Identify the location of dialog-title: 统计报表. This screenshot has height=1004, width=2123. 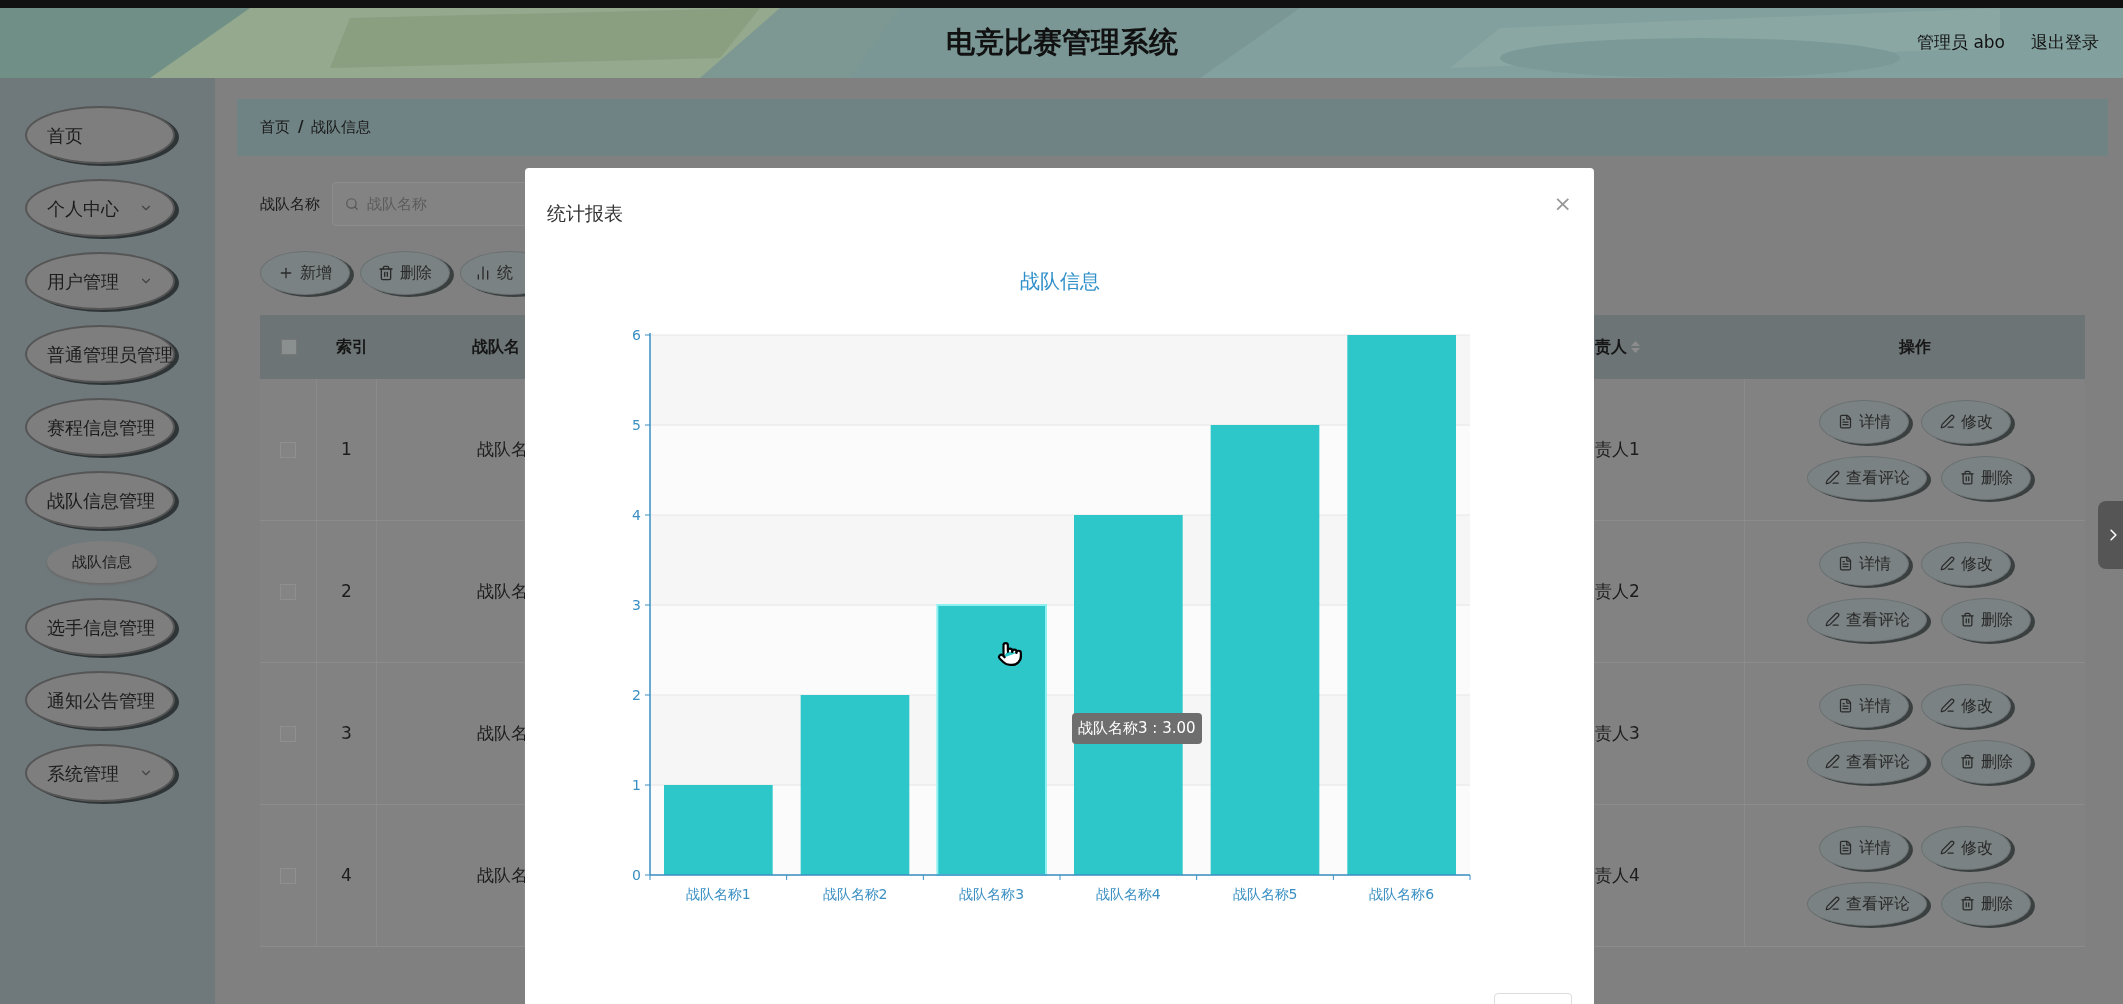
(585, 213).